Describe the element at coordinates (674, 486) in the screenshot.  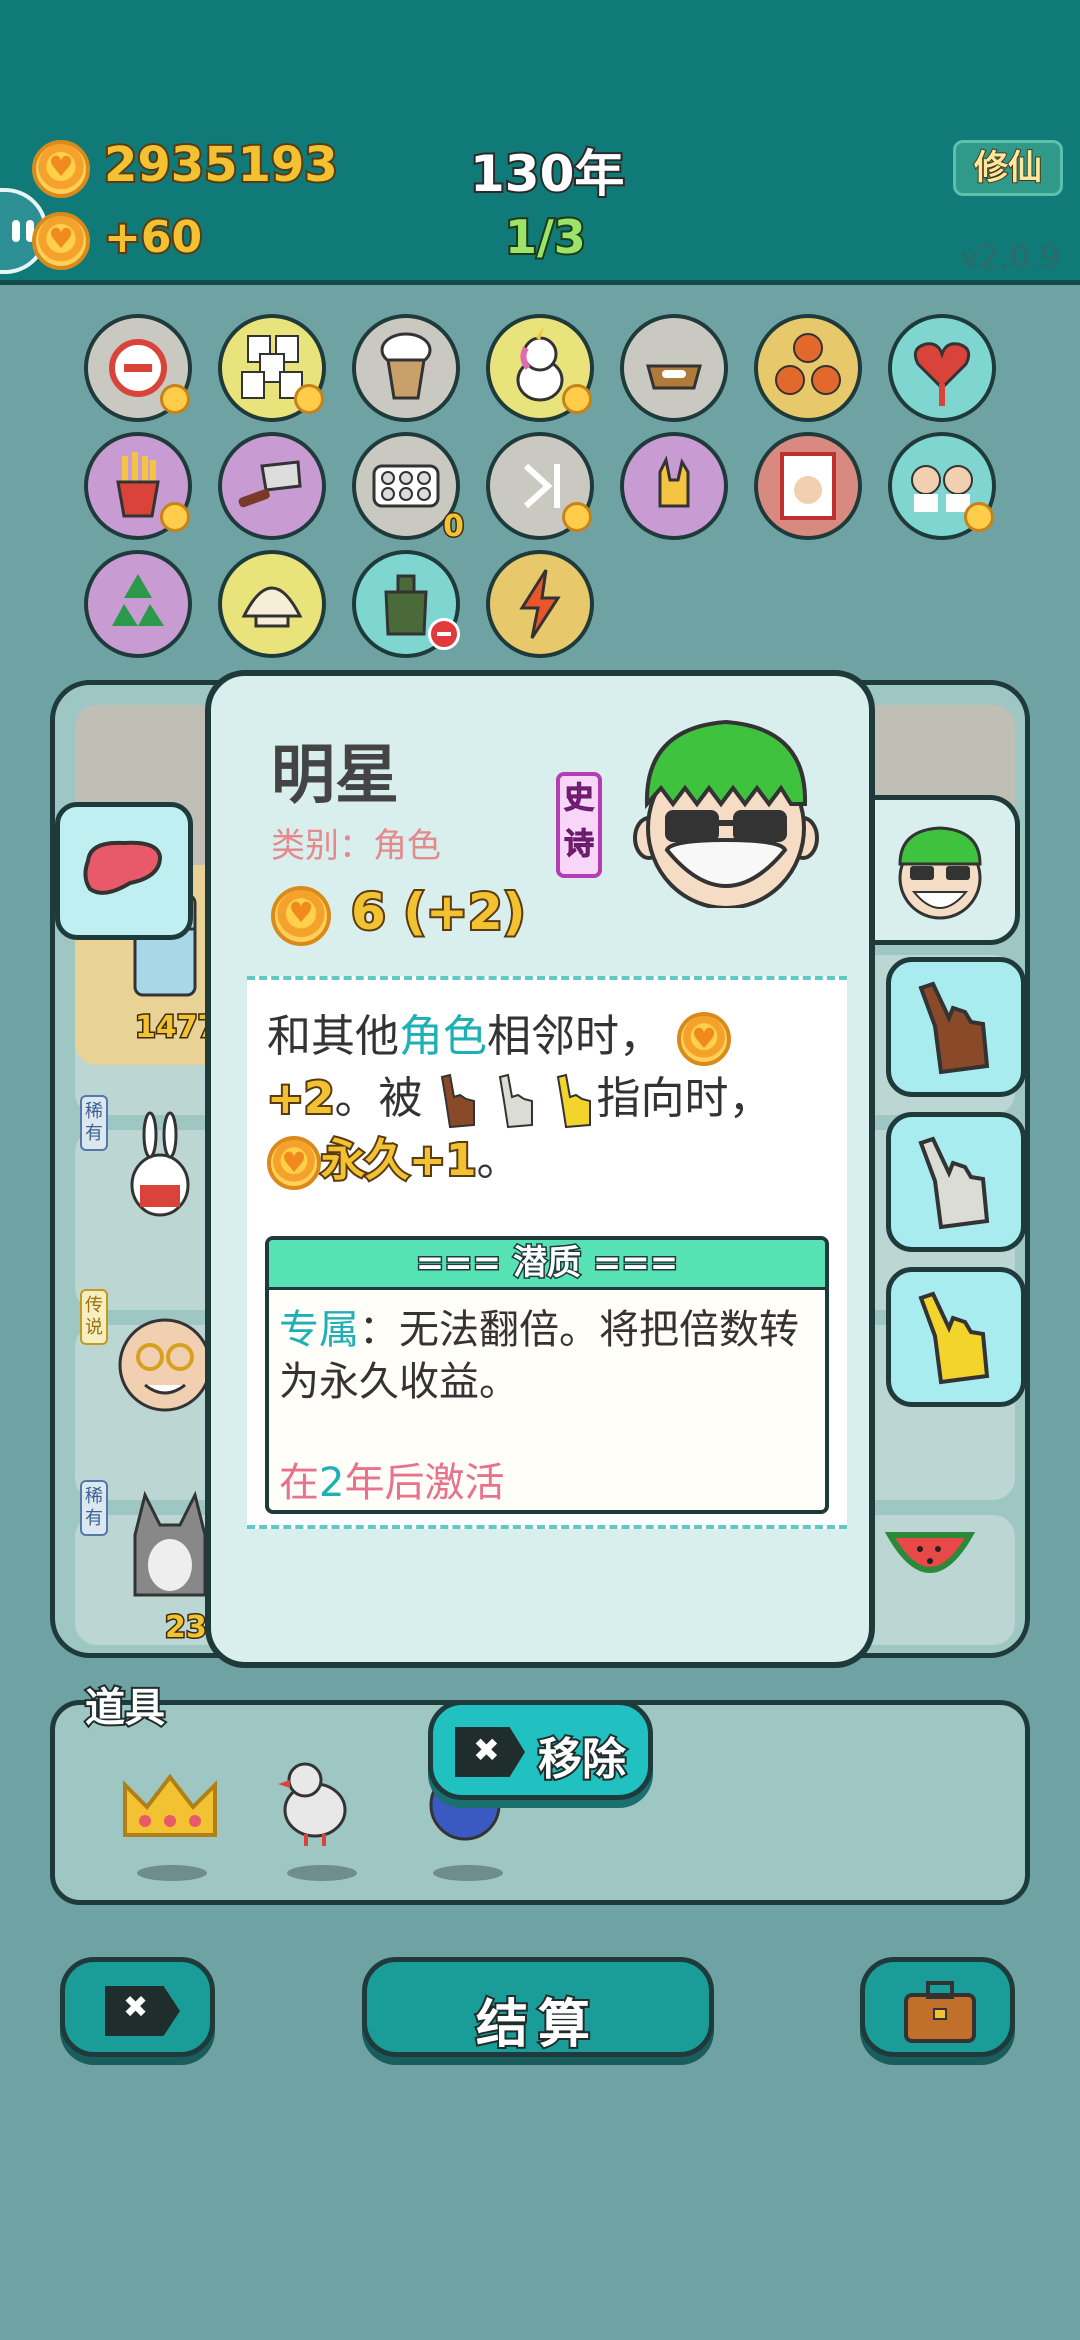
I see `rock-hand-icon` at that location.